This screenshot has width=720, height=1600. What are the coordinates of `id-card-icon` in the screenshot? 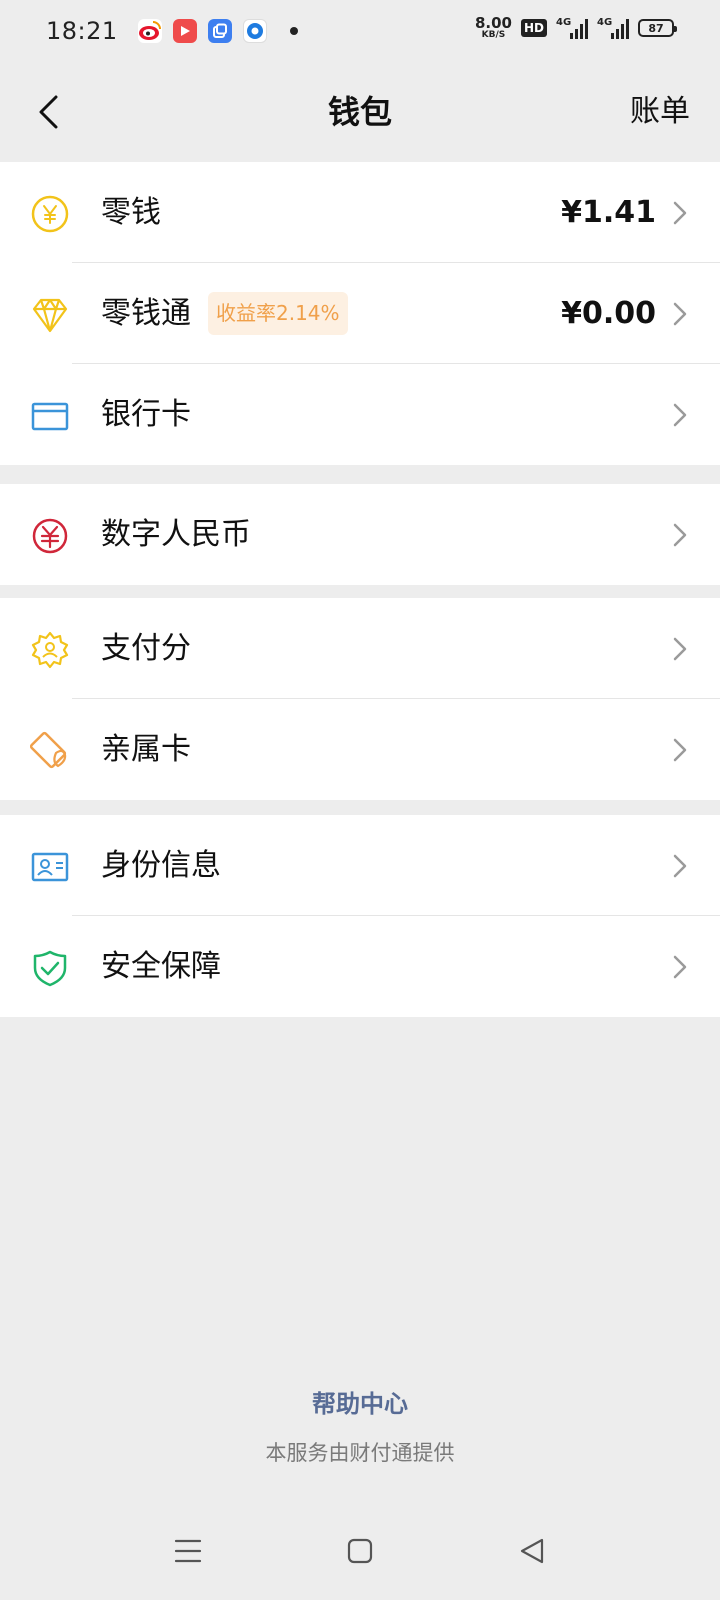 It's located at (50, 867).